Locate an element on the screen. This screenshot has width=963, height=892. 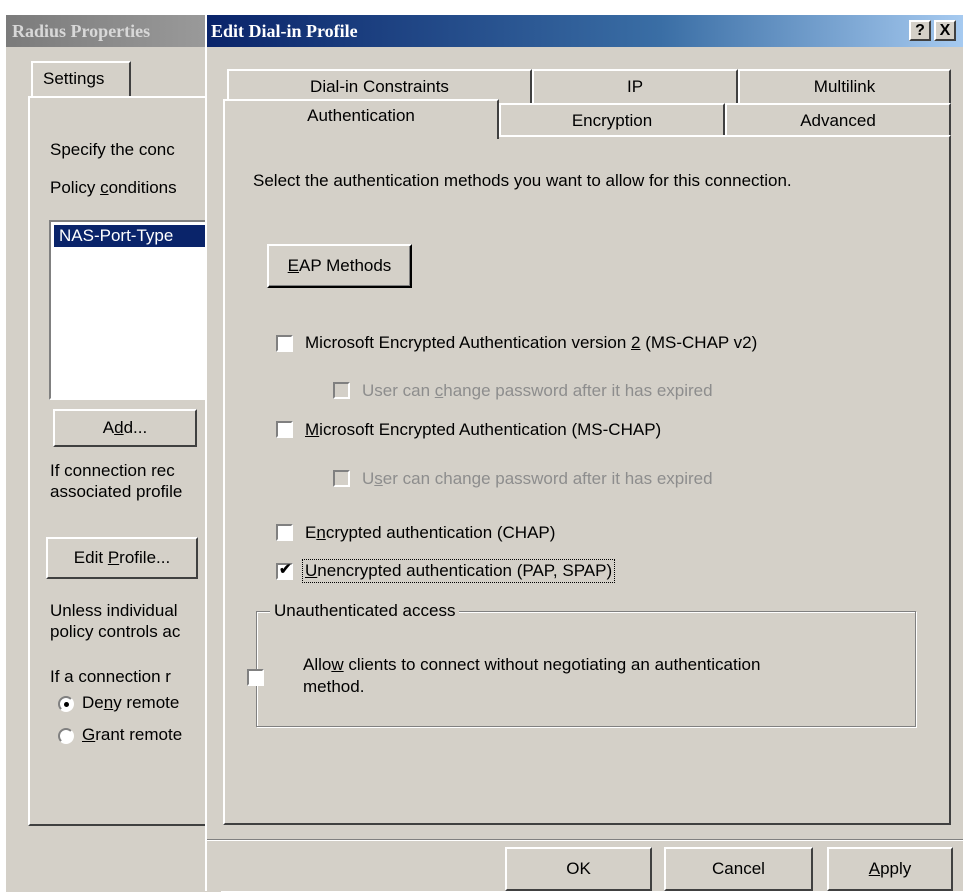
if-a-connection-text: If a connection r is located at coordinates (110, 676).